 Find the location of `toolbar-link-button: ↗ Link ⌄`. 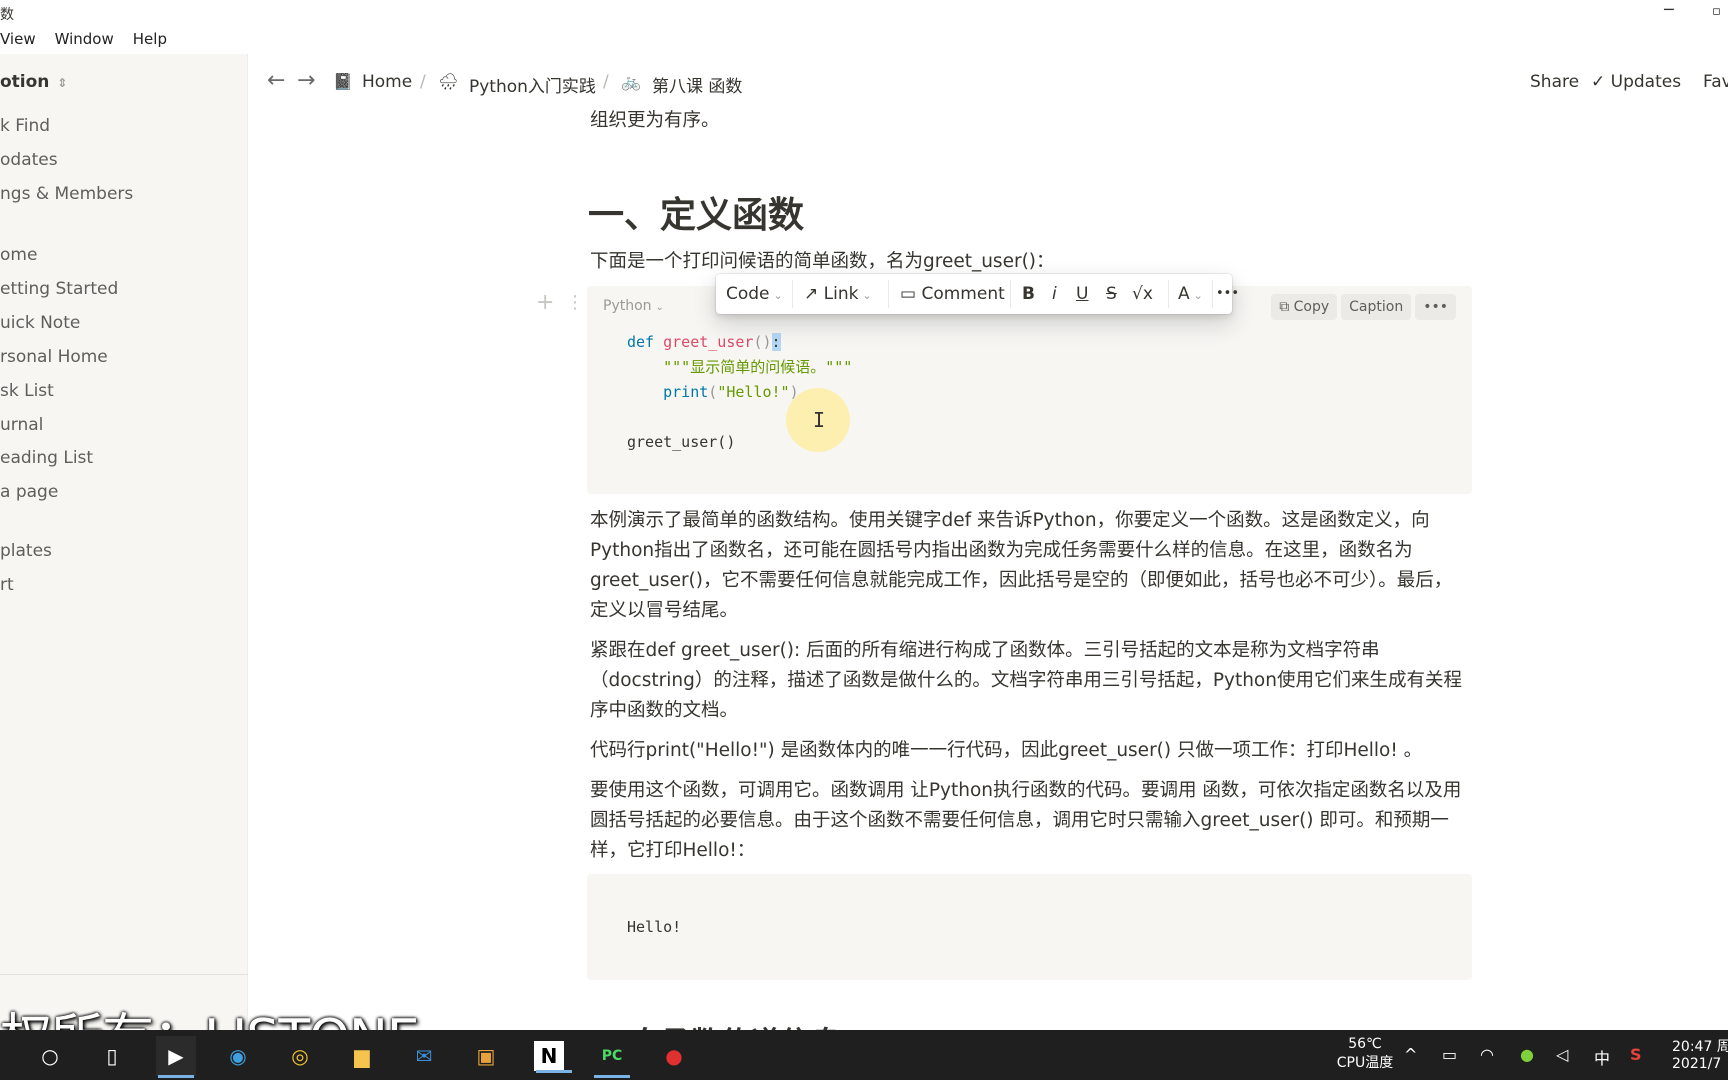

toolbar-link-button: ↗ Link ⌄ is located at coordinates (838, 294).